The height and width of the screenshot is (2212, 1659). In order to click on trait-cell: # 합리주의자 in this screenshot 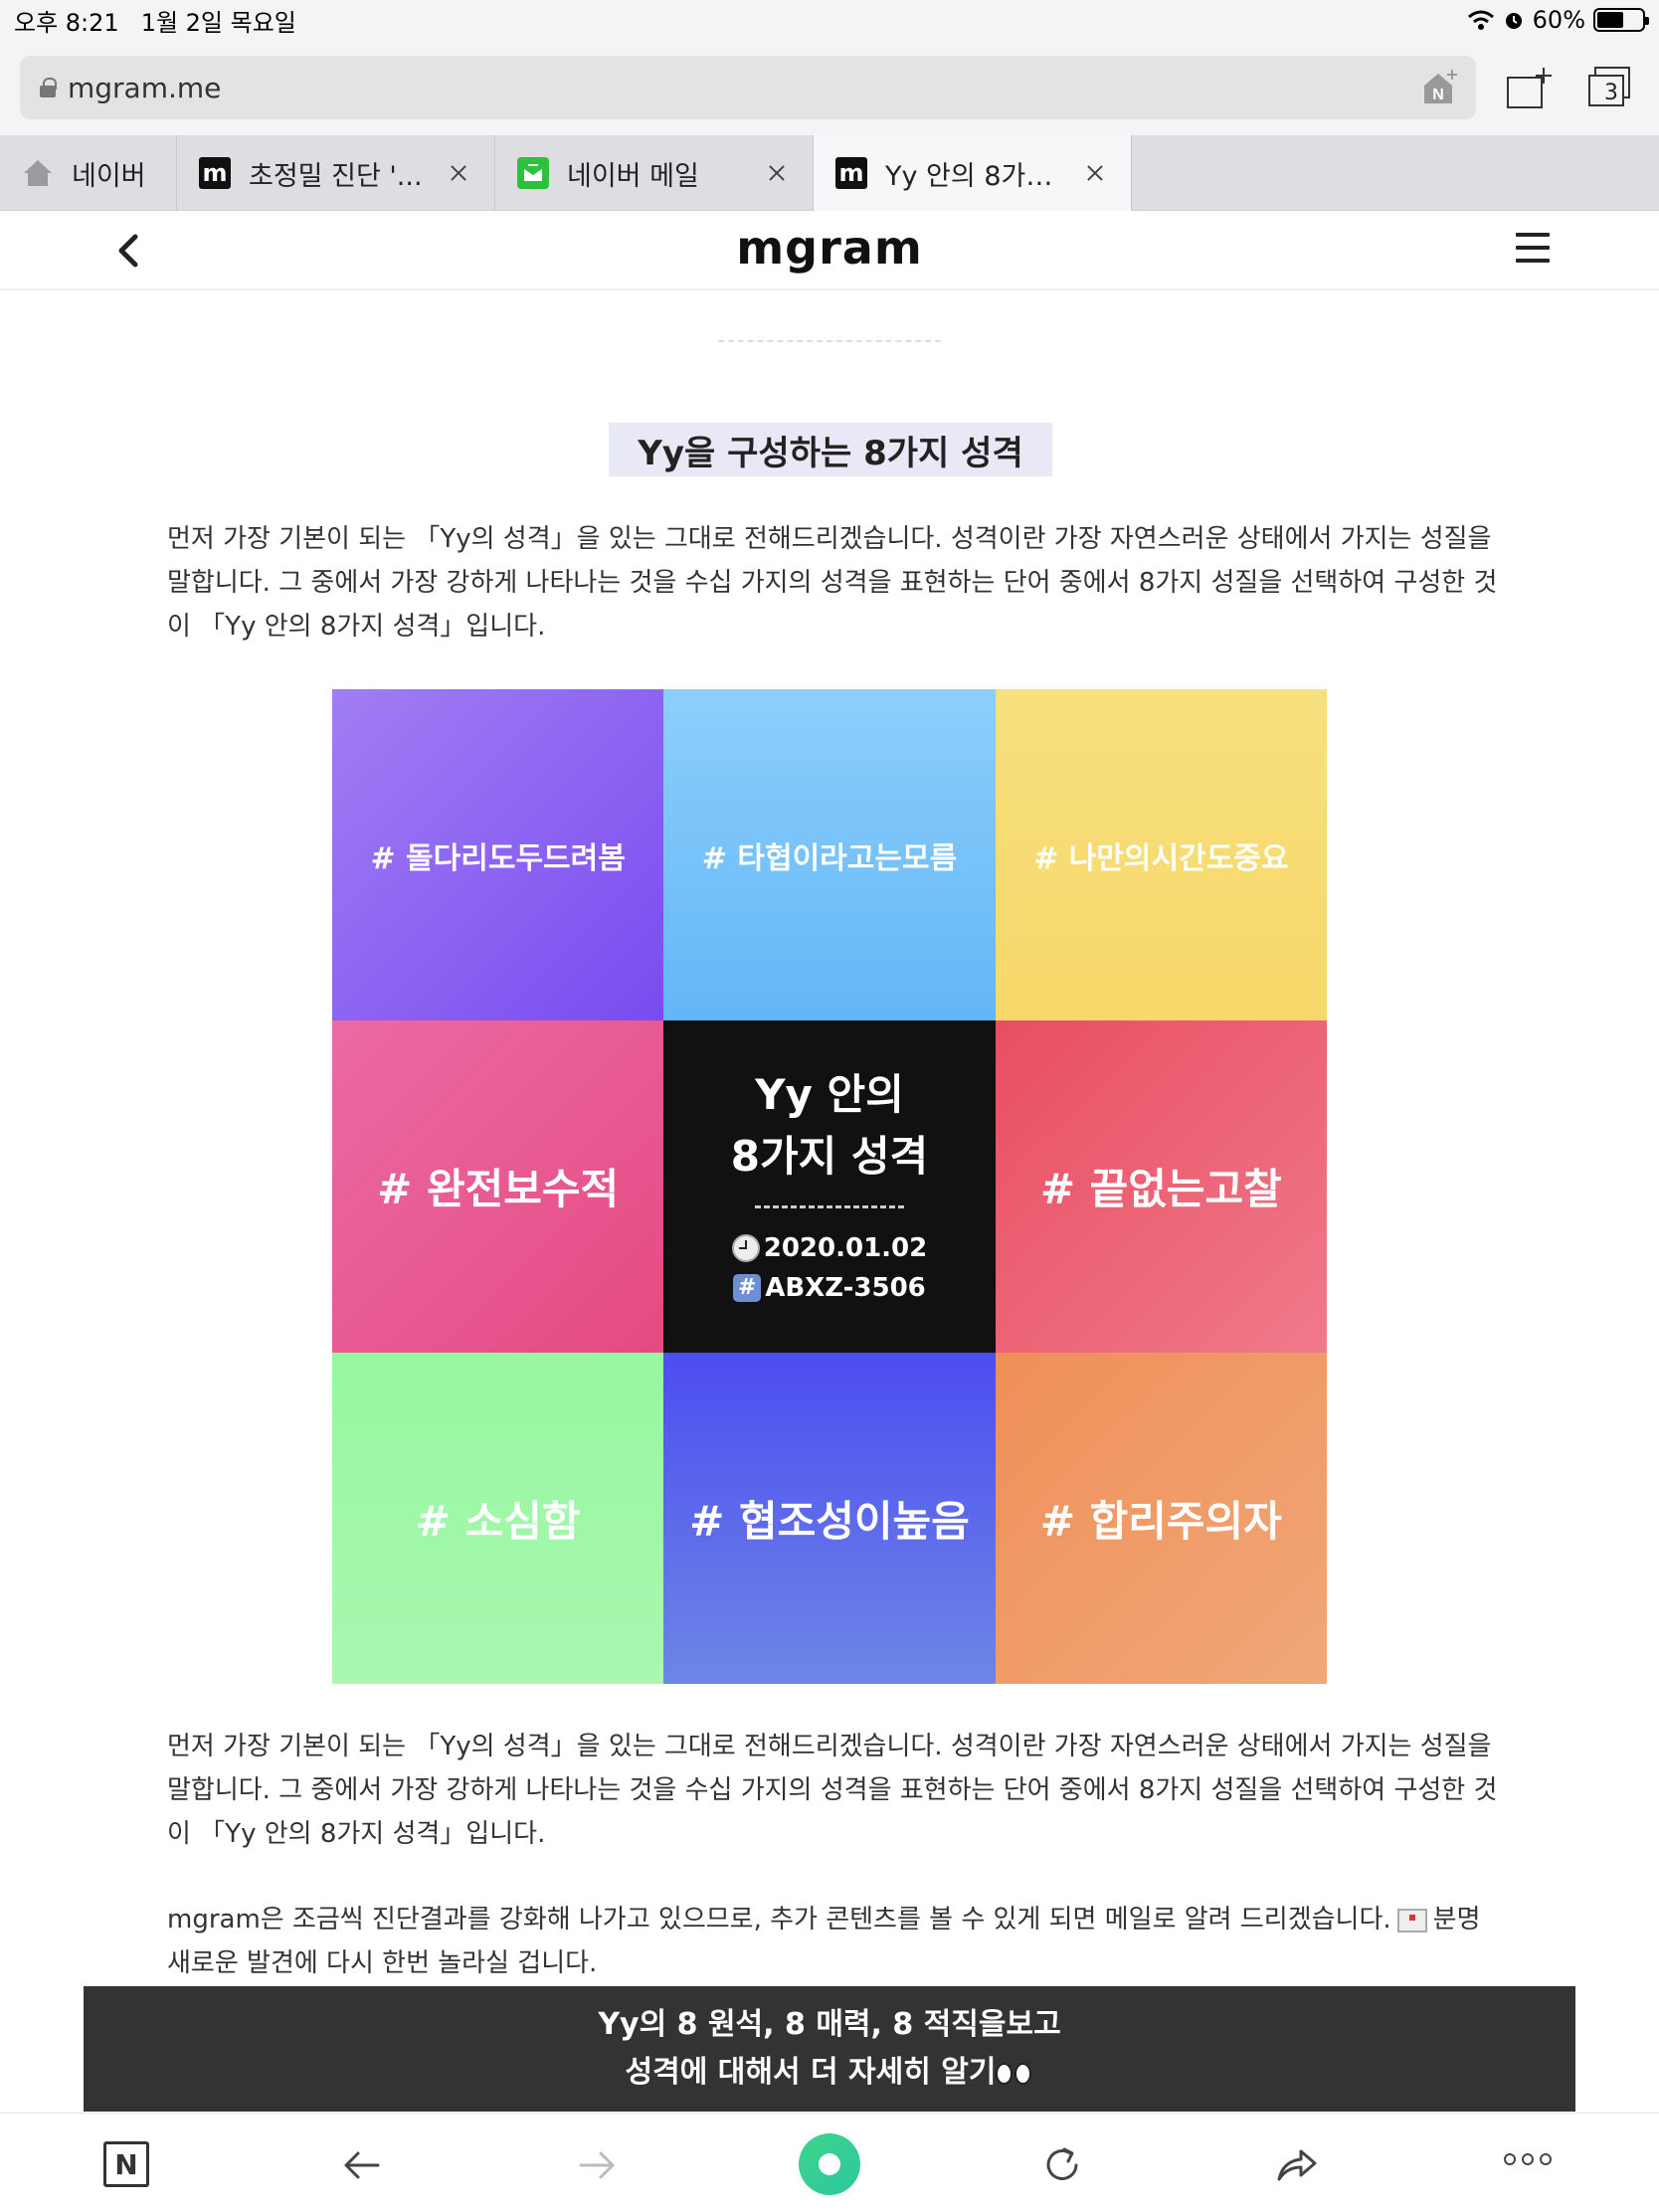, I will do `click(1161, 1518)`.